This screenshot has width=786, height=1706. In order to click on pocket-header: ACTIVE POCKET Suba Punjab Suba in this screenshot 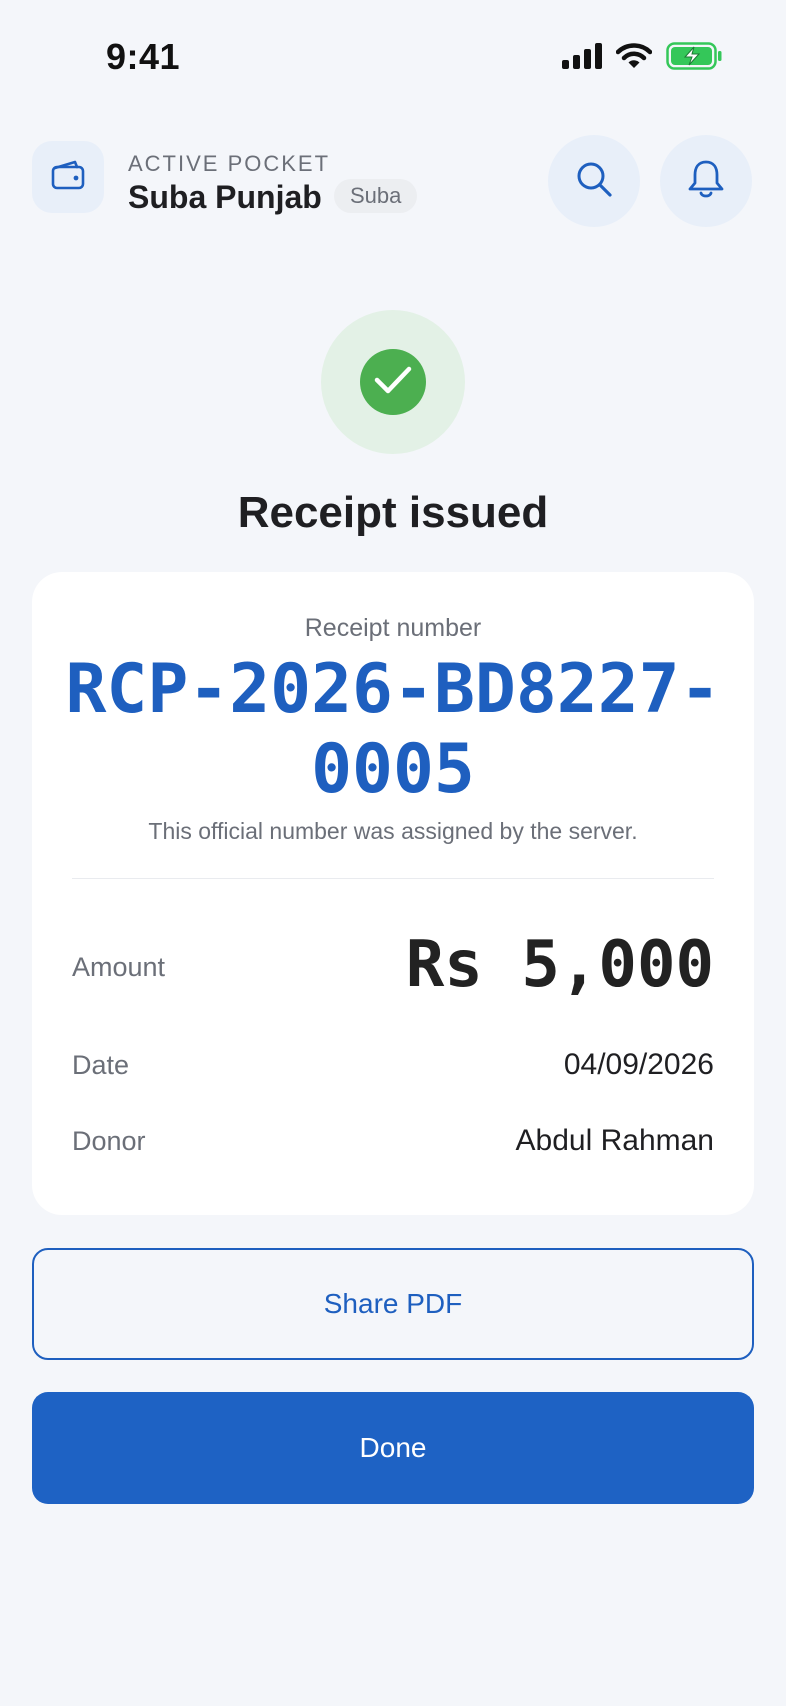, I will do `click(393, 185)`.